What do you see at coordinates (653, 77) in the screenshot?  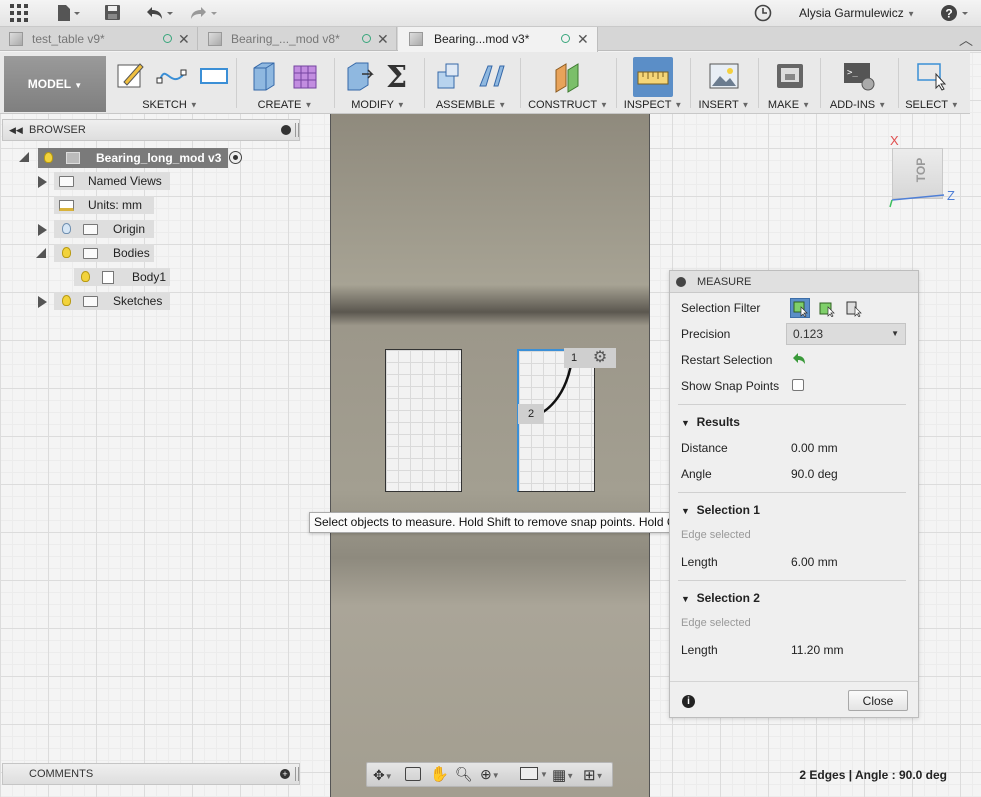 I see `measure-icon` at bounding box center [653, 77].